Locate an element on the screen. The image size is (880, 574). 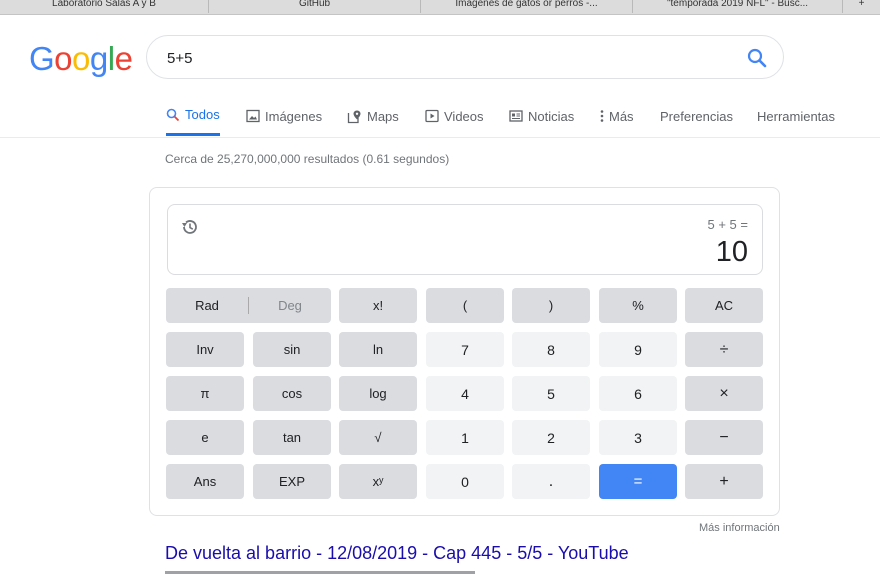
cos-button: cos is located at coordinates (292, 393).